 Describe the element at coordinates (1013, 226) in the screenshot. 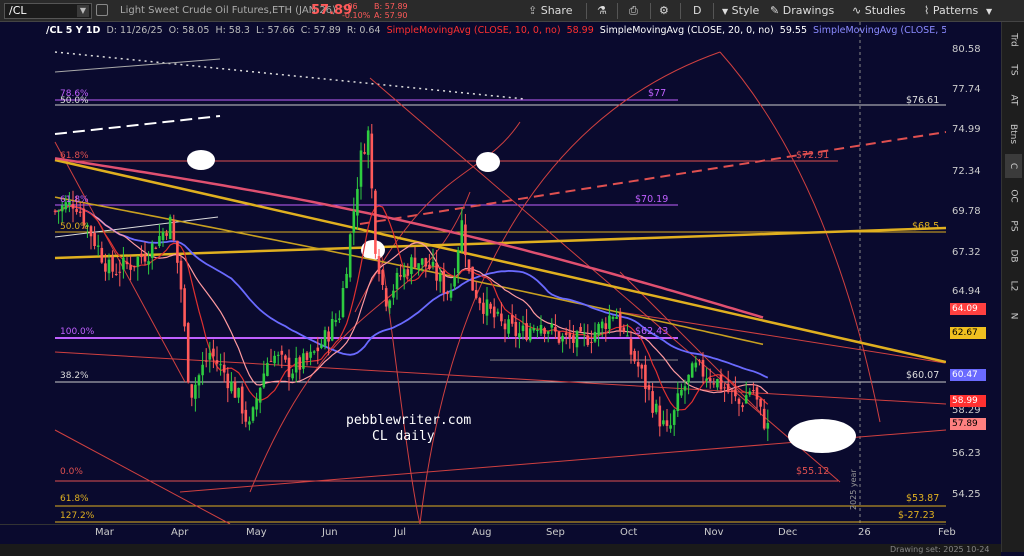

I see `rail-tab-ps: PS` at that location.